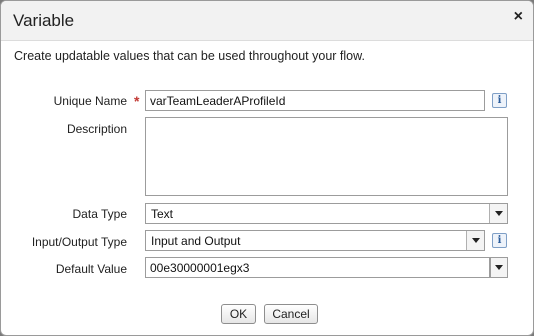 The image size is (534, 336). I want to click on input-output-type-selected: Input and Output, so click(196, 241).